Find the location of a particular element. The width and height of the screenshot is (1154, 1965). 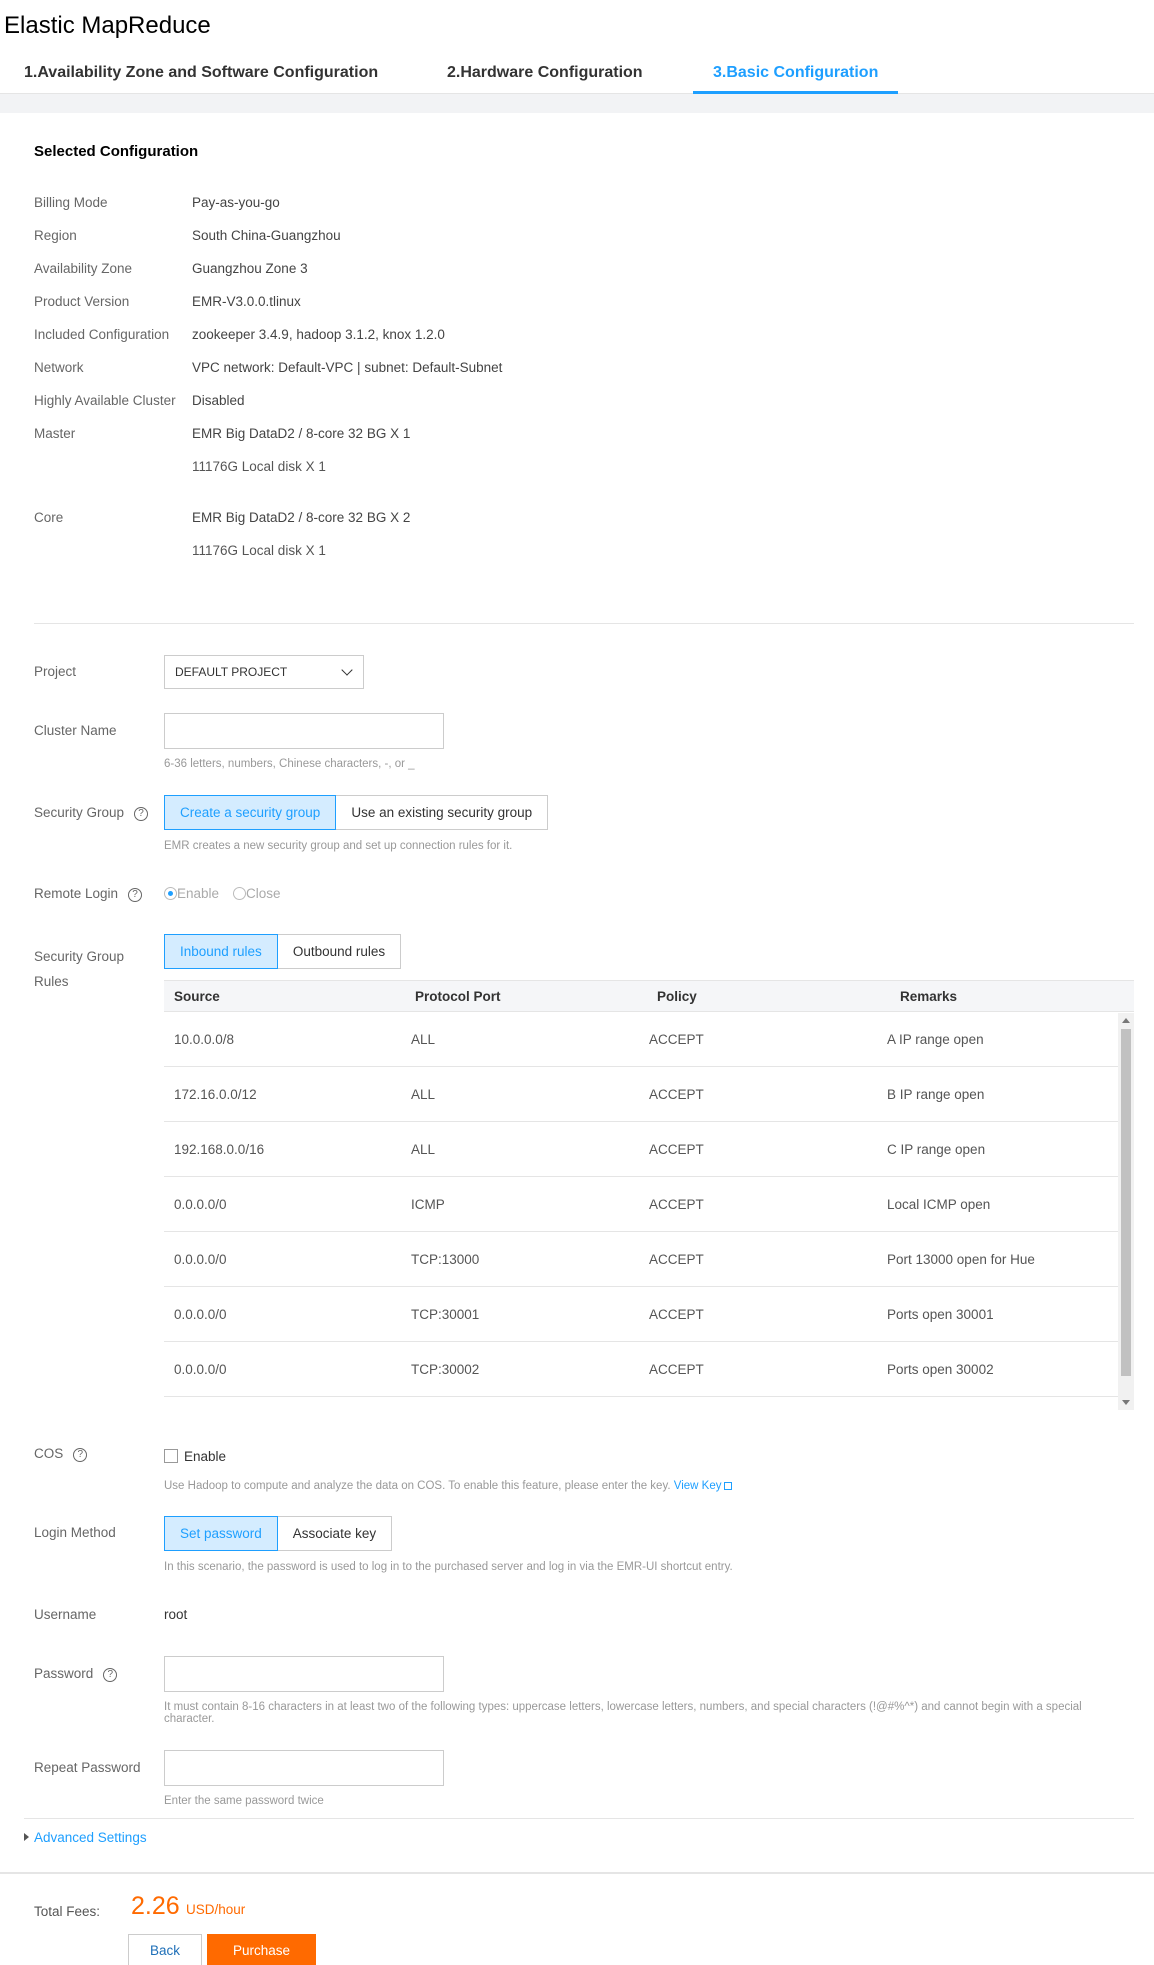

cos-label: COS? is located at coordinates (61, 1454).